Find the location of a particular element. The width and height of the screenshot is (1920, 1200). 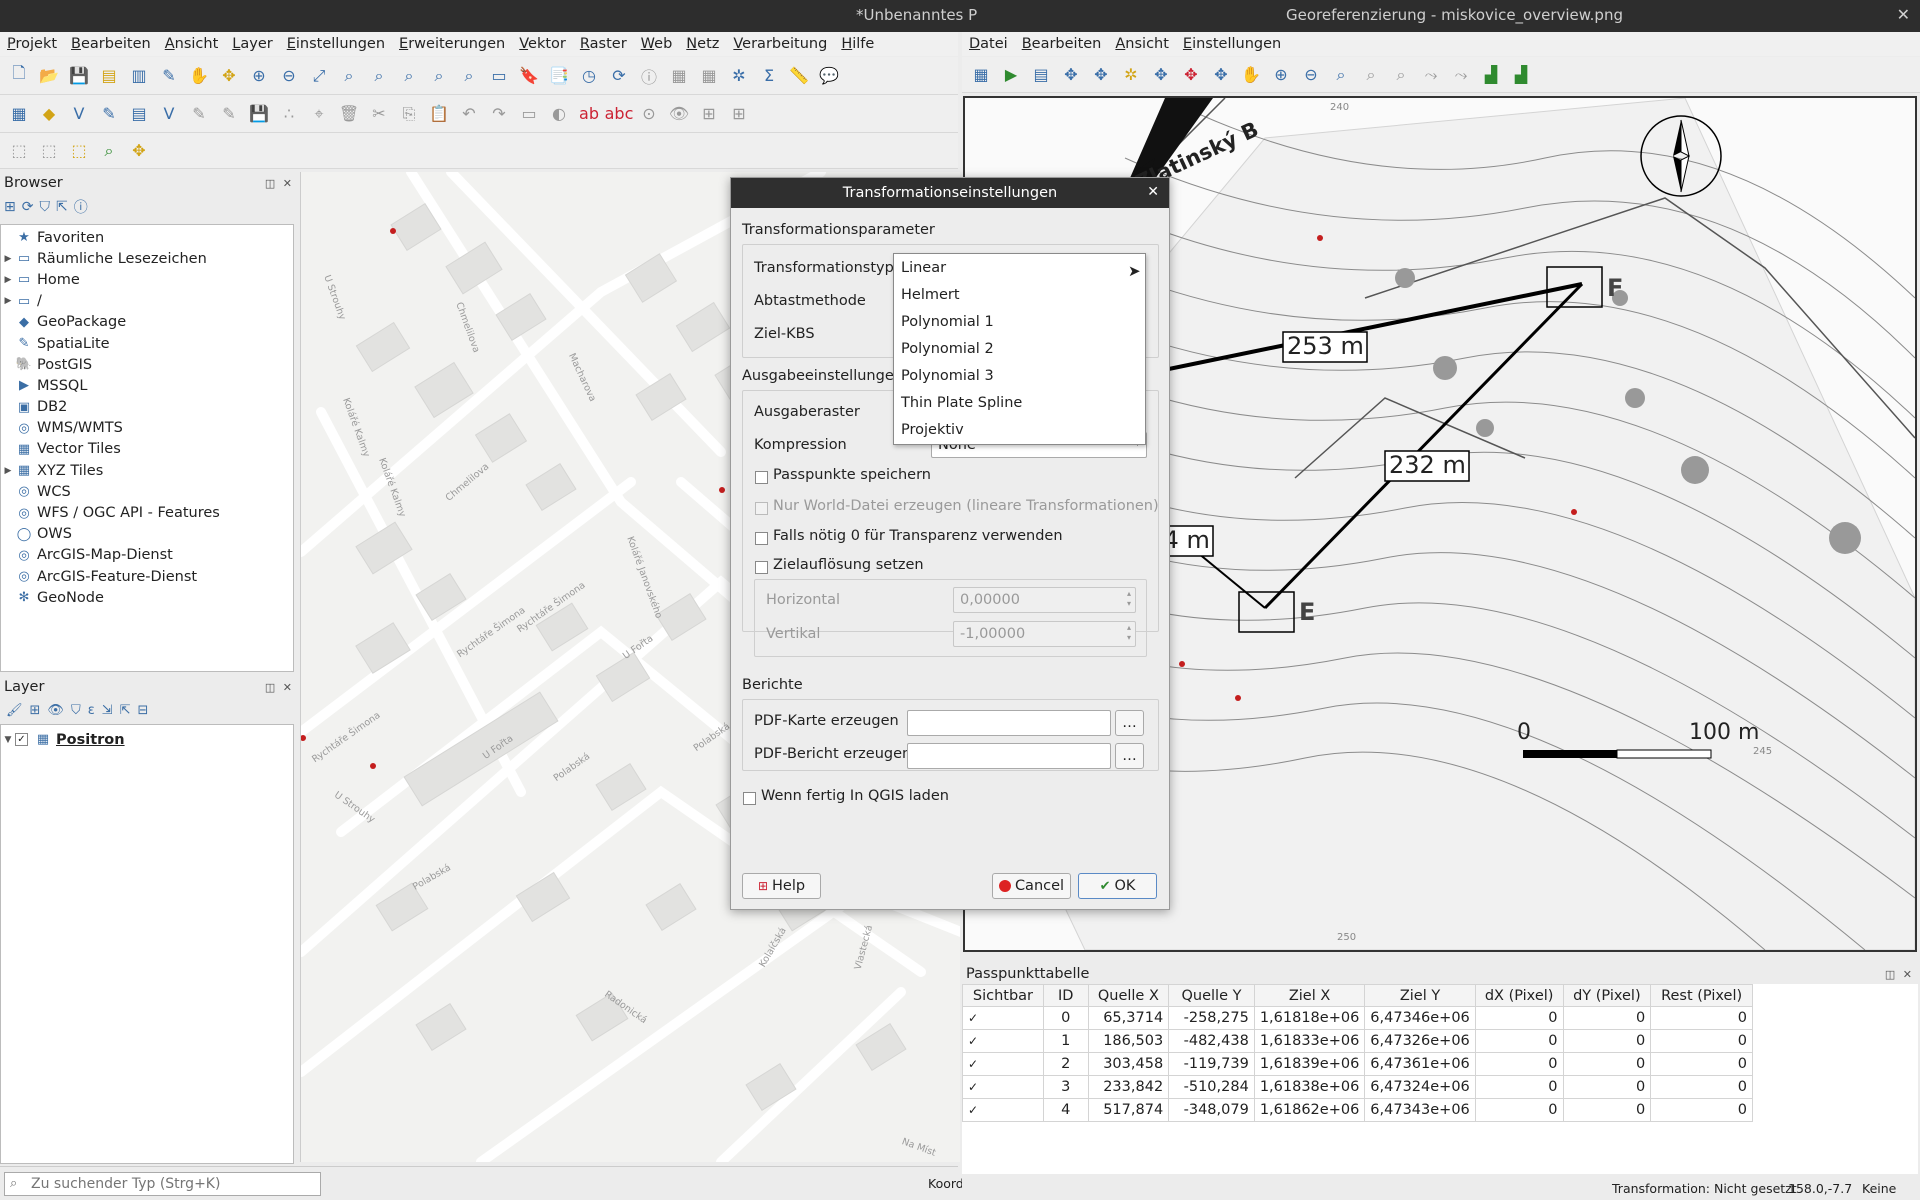

transformation-settings-icon: ✲ is located at coordinates (1131, 75).